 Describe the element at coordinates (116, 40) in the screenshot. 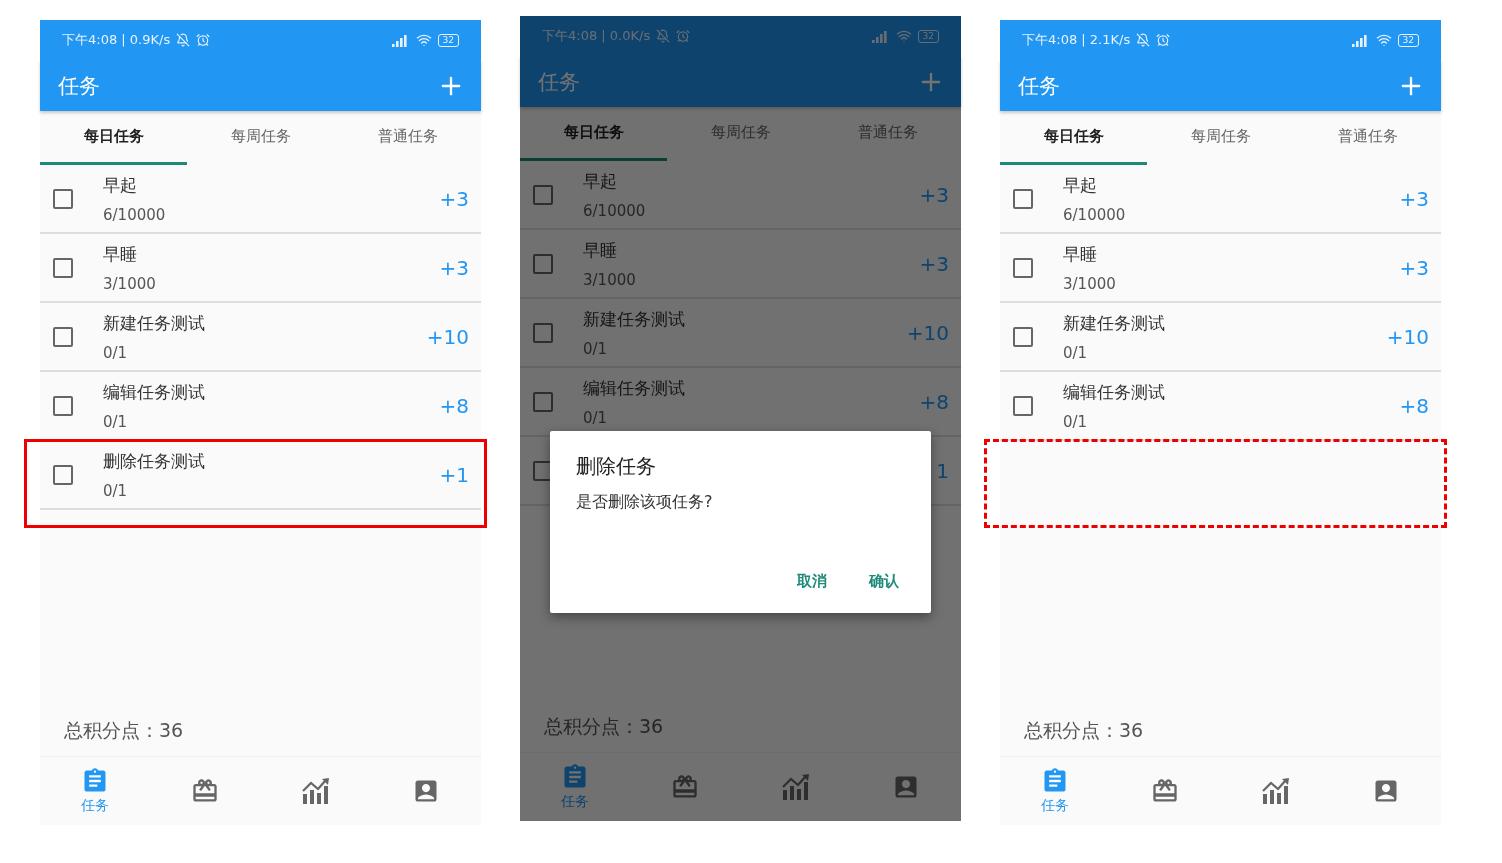

I see `status-text: 下午4:08 | 0.9K/s` at that location.